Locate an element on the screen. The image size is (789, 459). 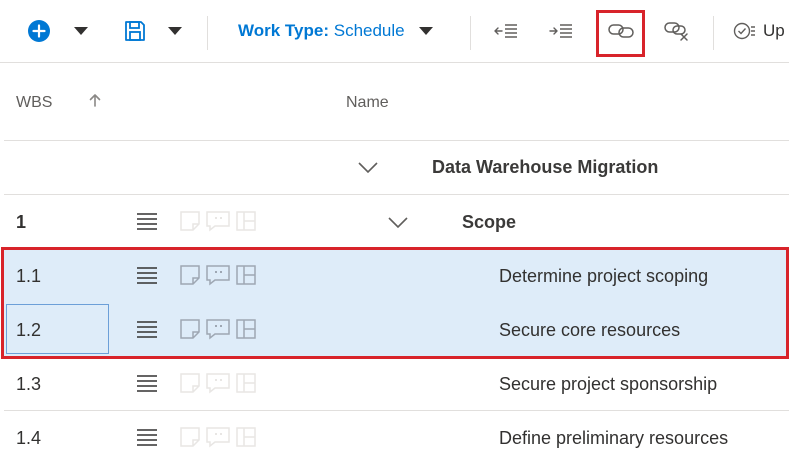
task-name: Scope is located at coordinates (489, 222).